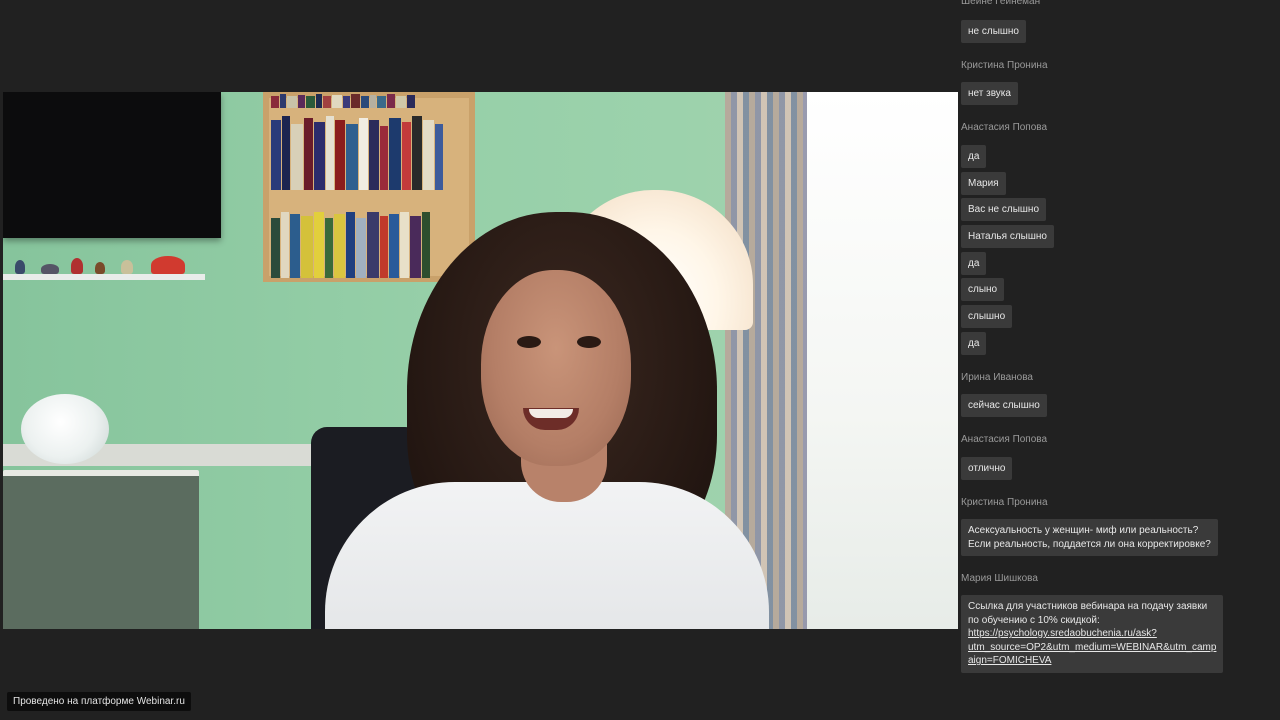  I want to click on chat-message: слыно, so click(983, 289).